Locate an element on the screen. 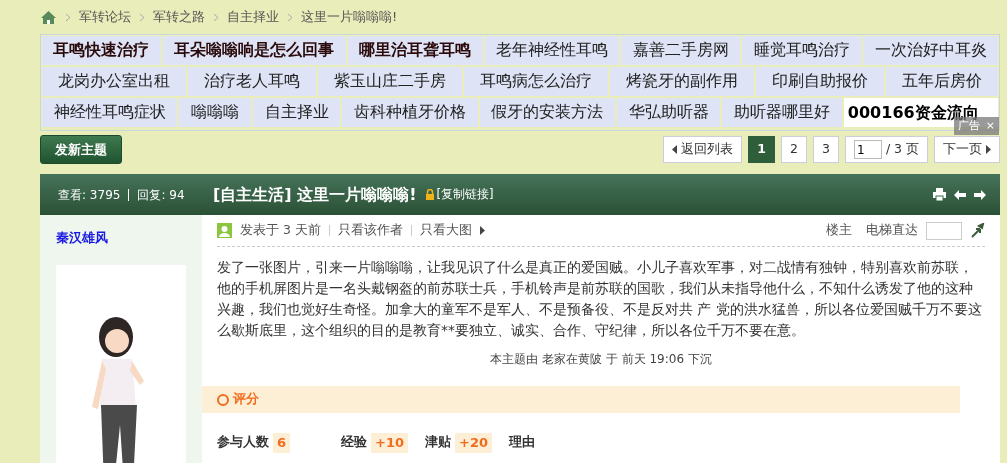  tag-text: 神经性耳鸣症状 is located at coordinates (109, 112).